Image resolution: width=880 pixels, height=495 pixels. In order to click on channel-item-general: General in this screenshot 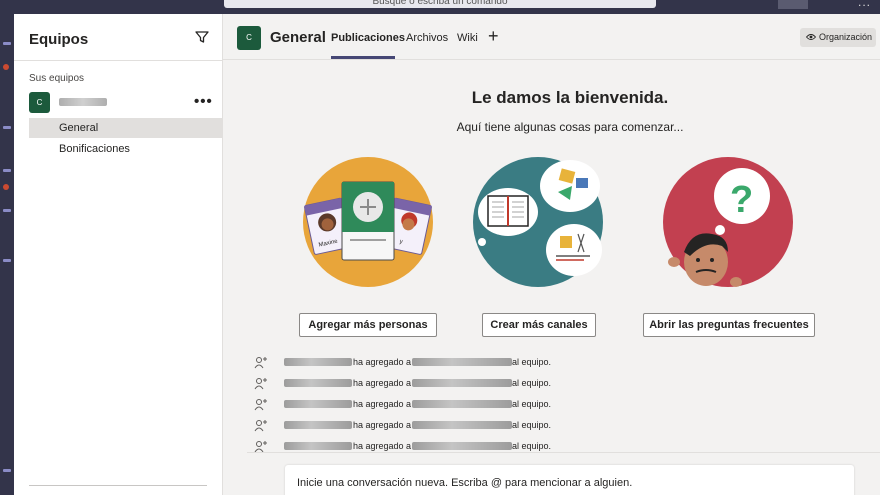, I will do `click(125, 128)`.